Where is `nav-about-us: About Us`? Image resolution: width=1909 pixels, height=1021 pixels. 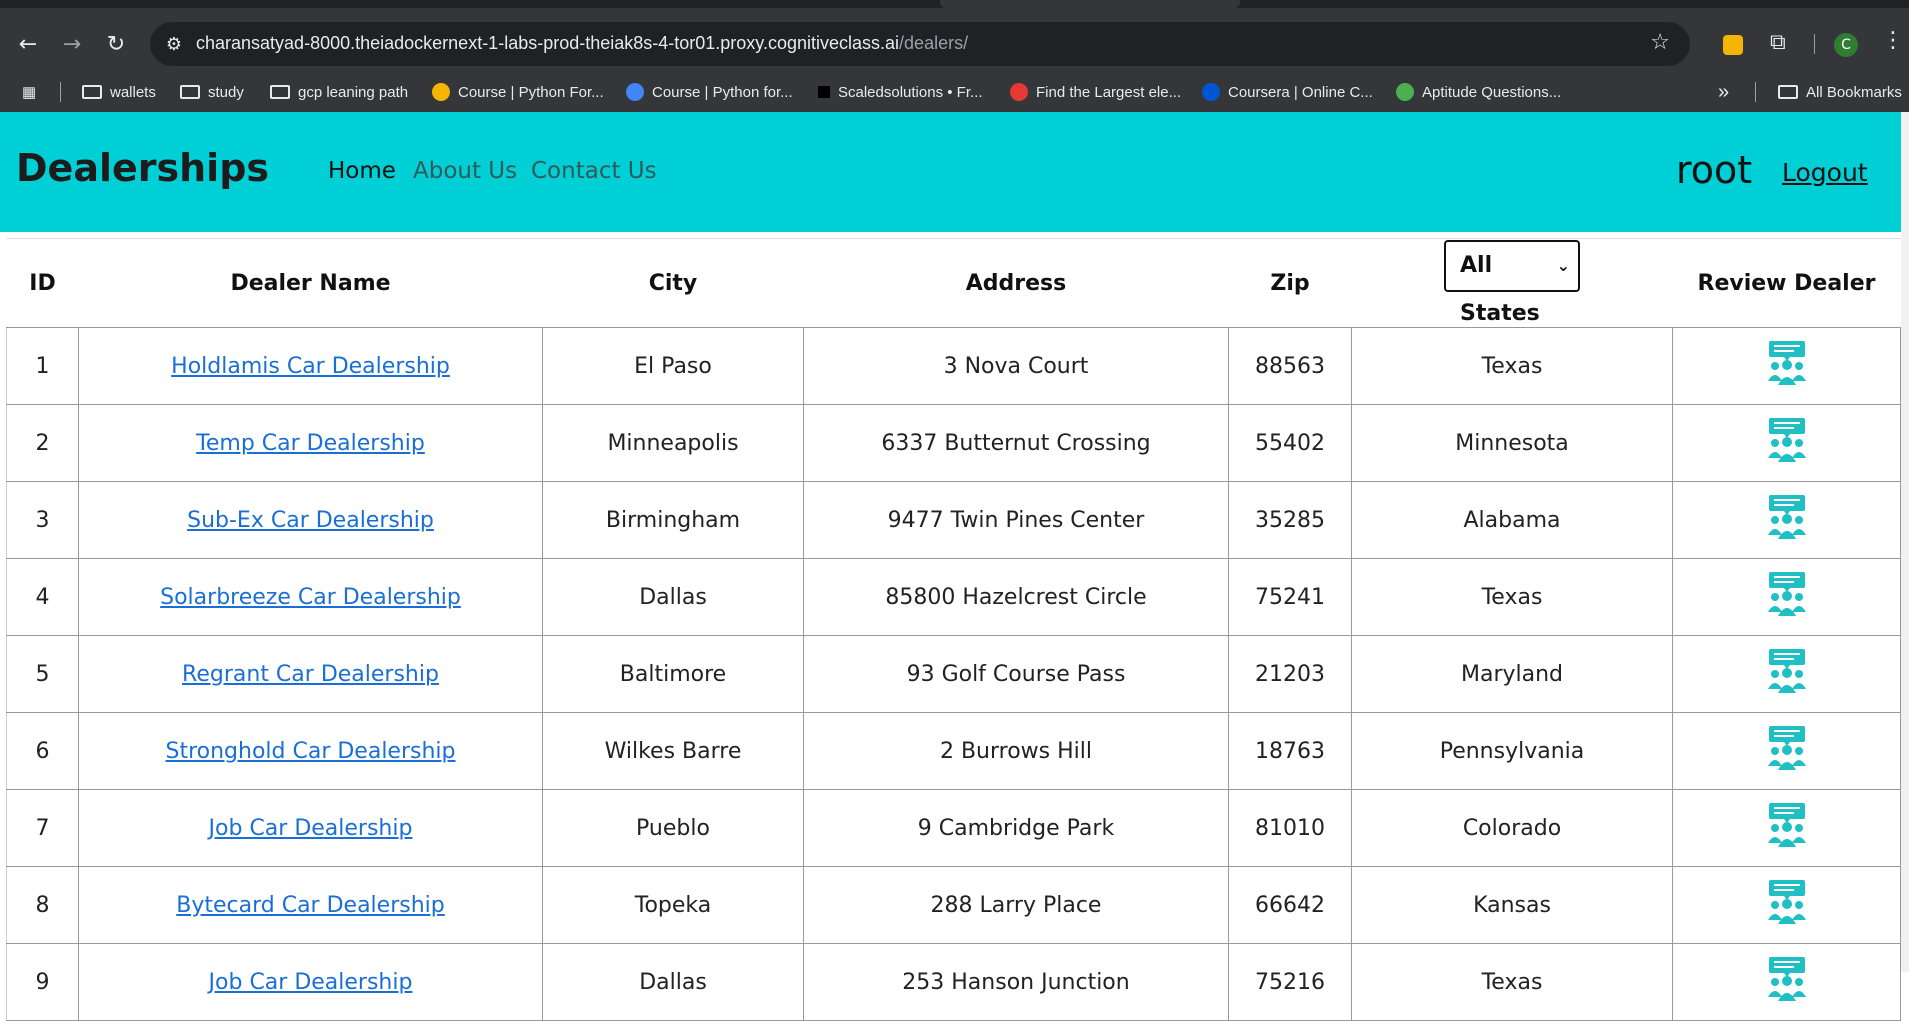
nav-about-us: About Us is located at coordinates (465, 171).